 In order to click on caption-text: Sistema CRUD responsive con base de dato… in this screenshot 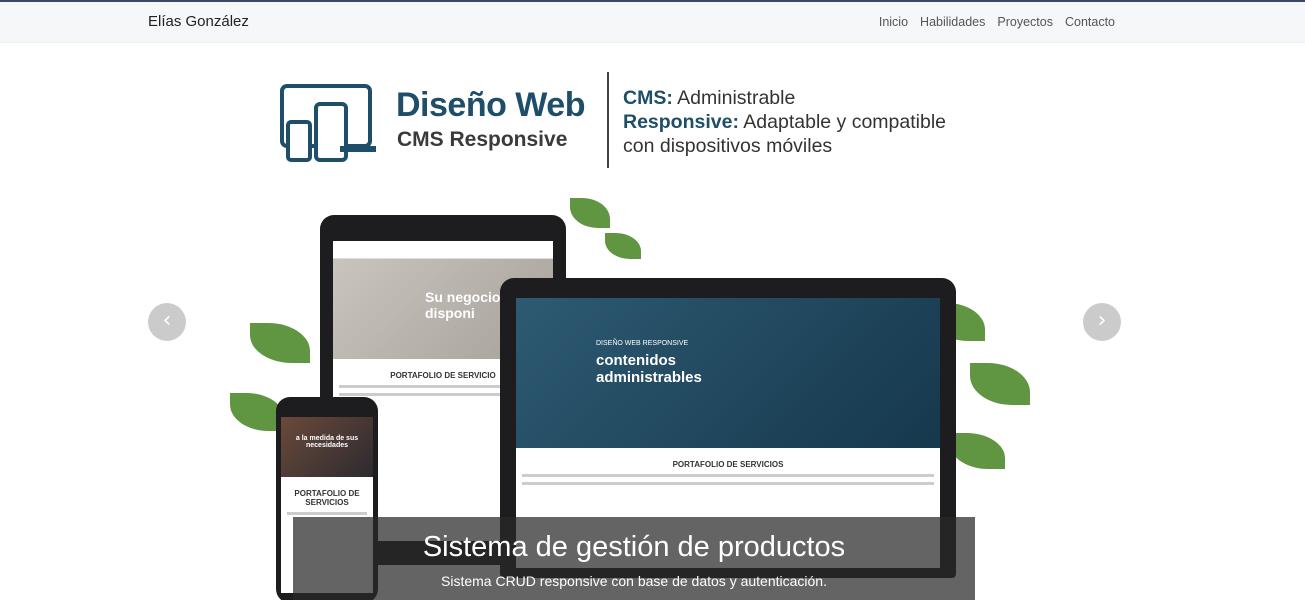, I will do `click(634, 581)`.